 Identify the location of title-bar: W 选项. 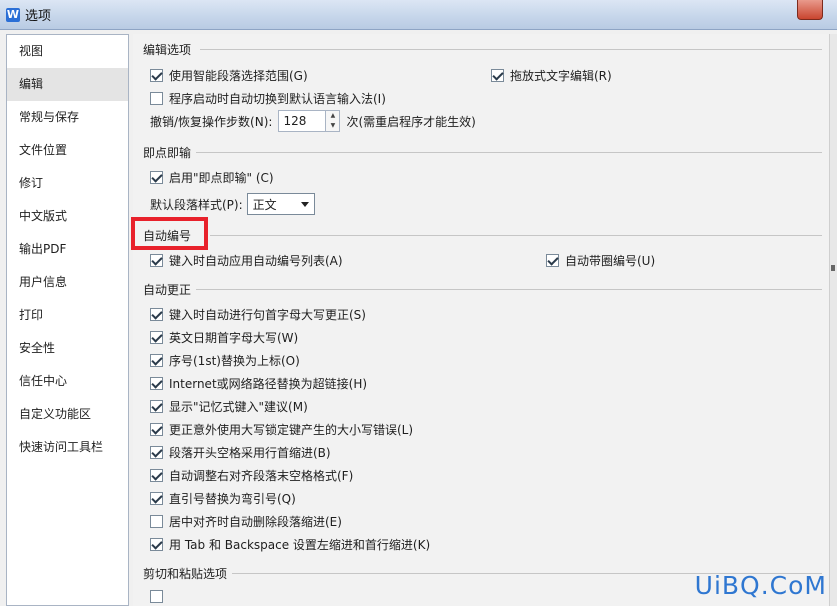
(418, 15).